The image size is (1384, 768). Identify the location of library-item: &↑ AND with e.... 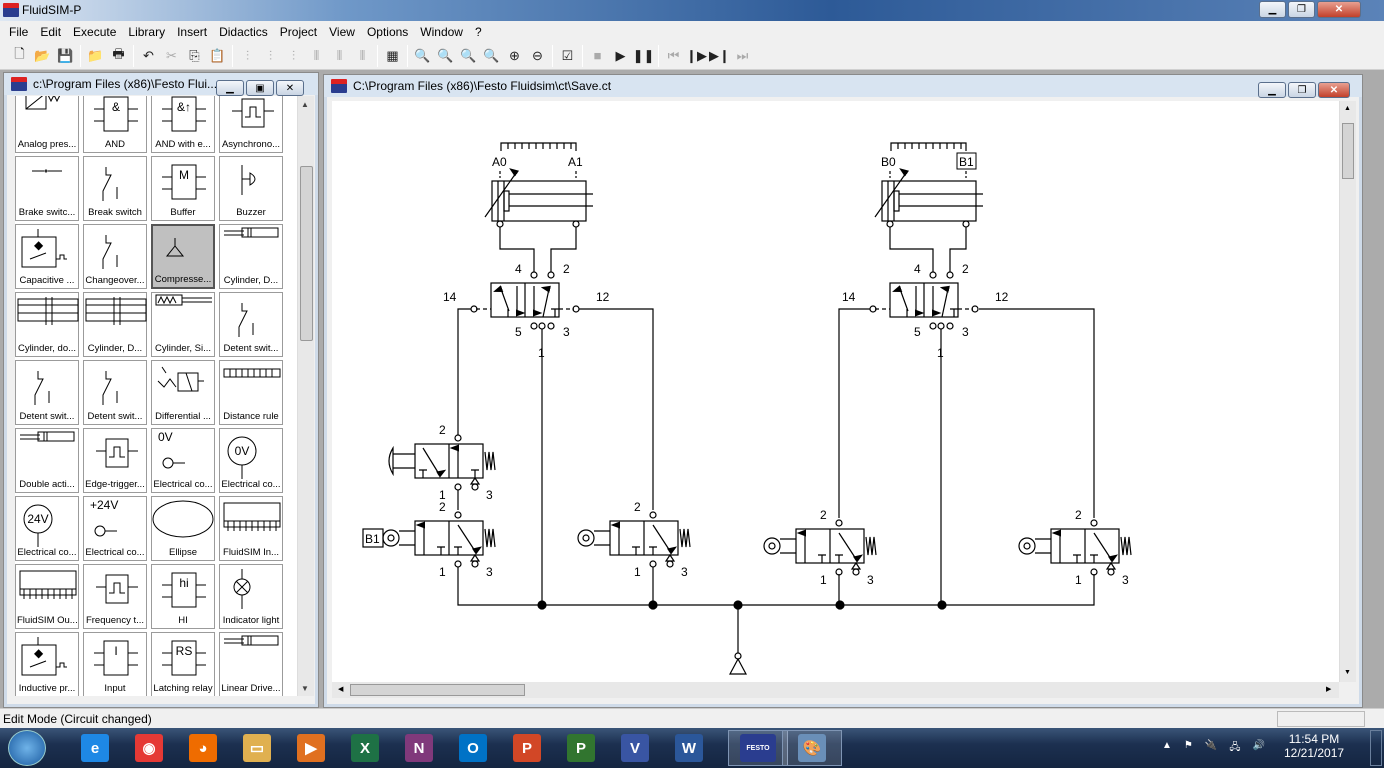
(183, 124).